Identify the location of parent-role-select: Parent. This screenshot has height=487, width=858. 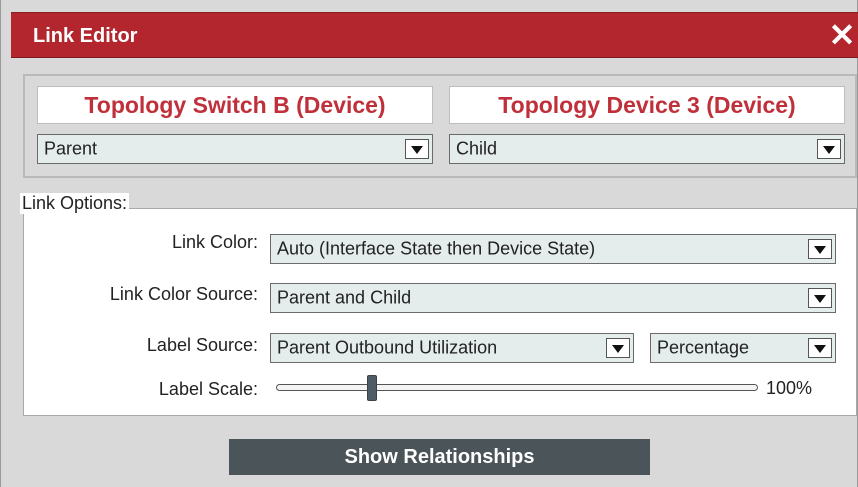
(235, 149).